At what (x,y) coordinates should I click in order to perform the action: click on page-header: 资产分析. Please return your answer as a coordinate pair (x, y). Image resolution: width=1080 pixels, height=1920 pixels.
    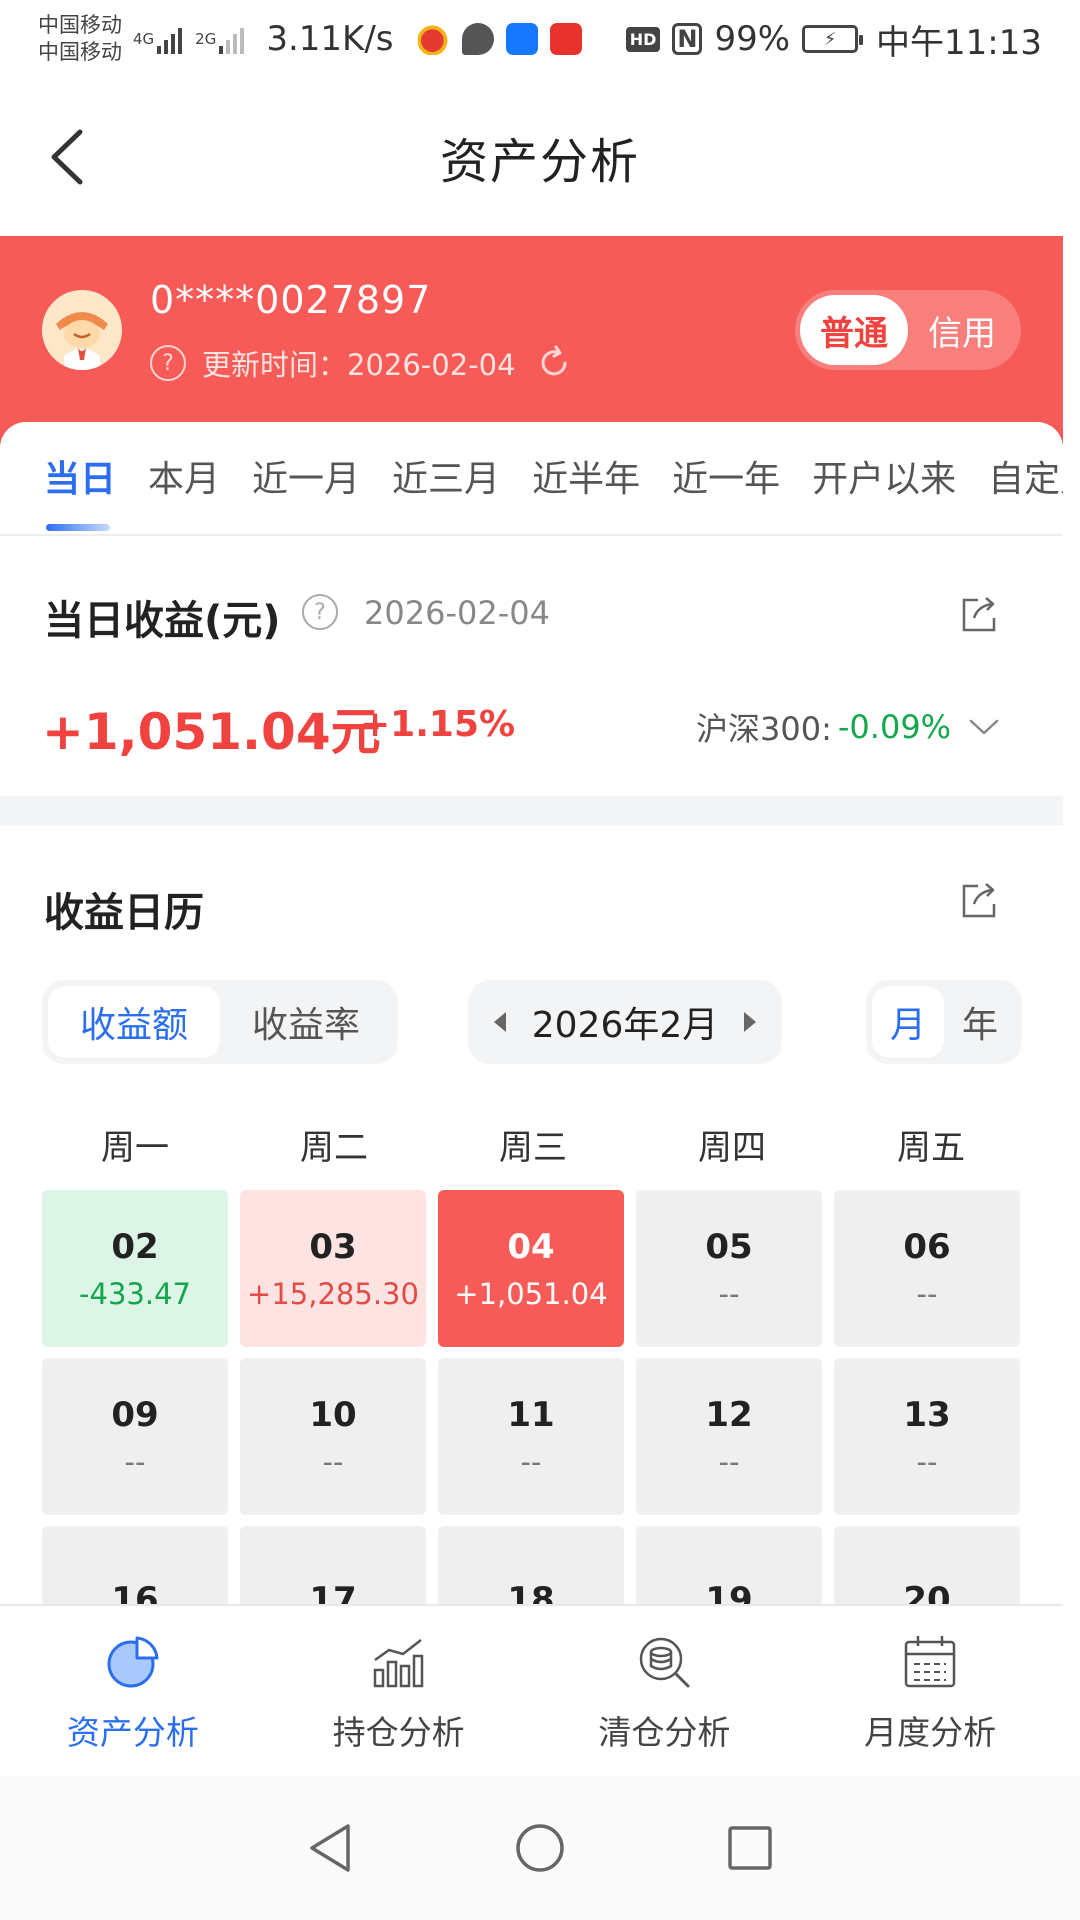
    Looking at the image, I should click on (540, 157).